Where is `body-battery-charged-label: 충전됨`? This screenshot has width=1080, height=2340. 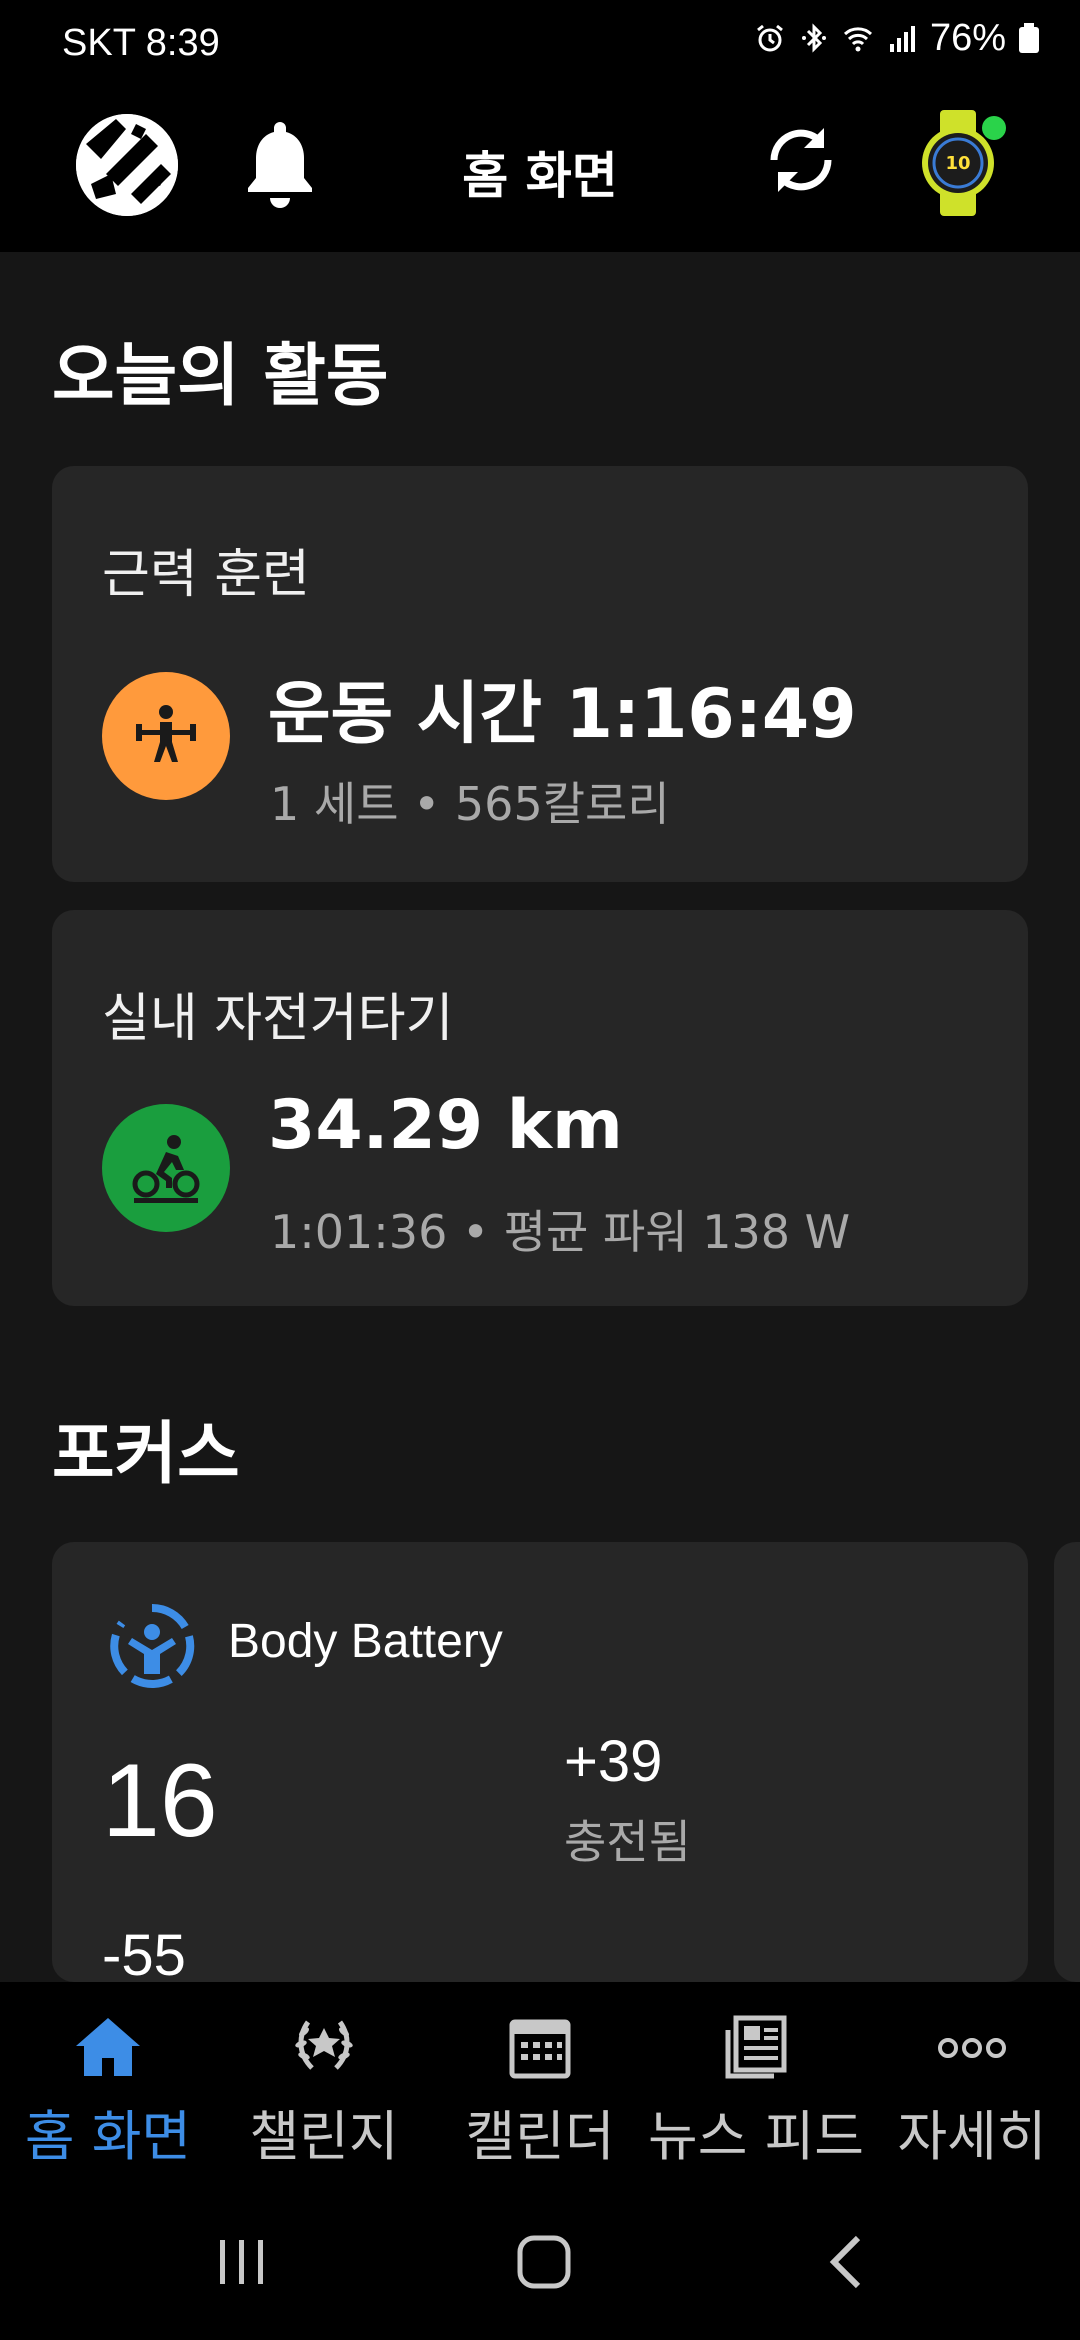 body-battery-charged-label: 충전됨 is located at coordinates (627, 1842).